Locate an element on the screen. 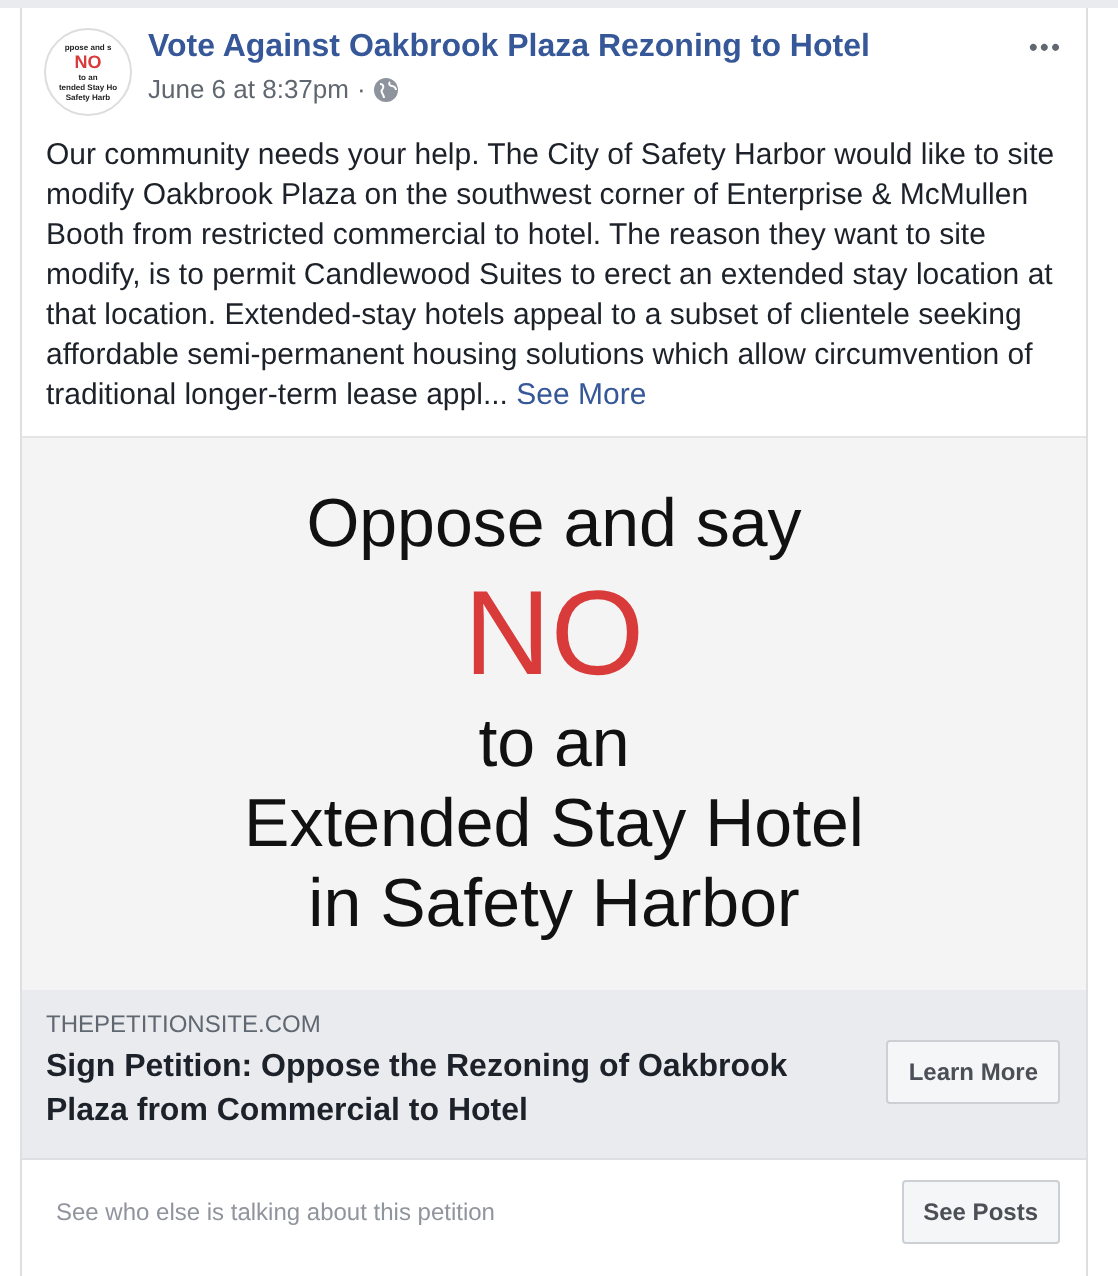 The image size is (1118, 1276). globe-icon is located at coordinates (385, 89).